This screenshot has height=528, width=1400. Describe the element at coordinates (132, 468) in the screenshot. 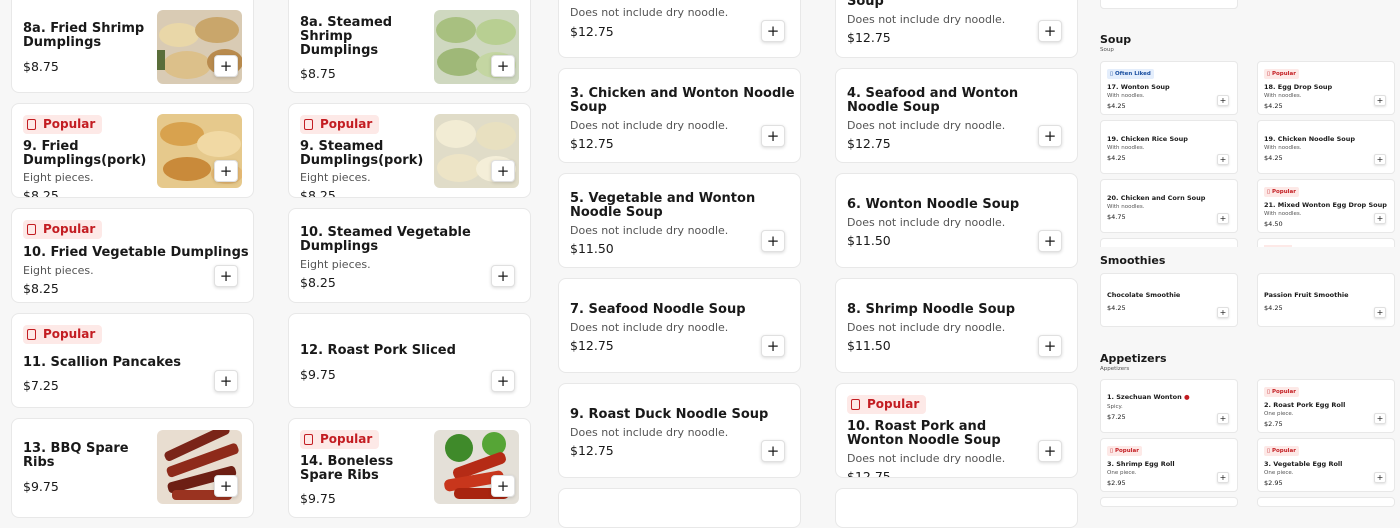

I see `menu-item-card: 13. BBQ Spare Ribs $9.75 +` at that location.